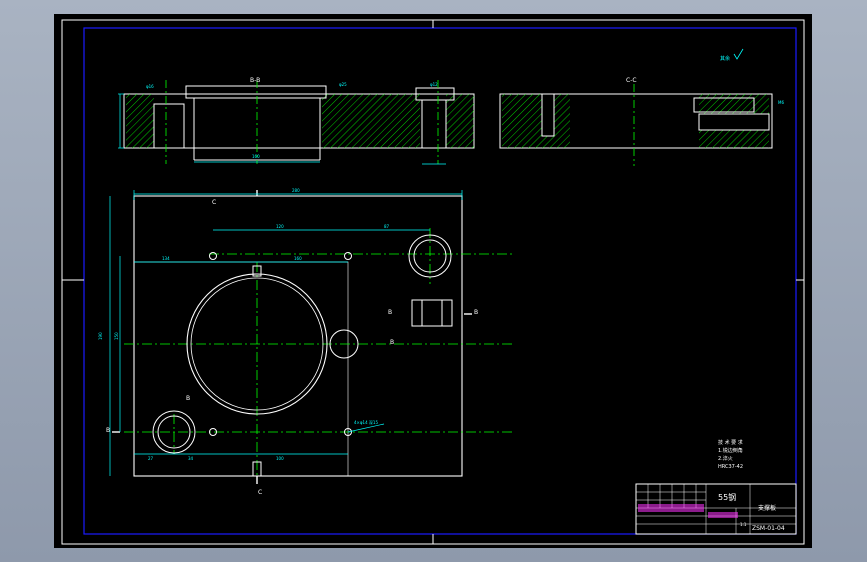 This screenshot has height=562, width=867. What do you see at coordinates (296, 121) in the screenshot?
I see `section-view-b-b: B-B φ16 φ25 φ12 160` at bounding box center [296, 121].